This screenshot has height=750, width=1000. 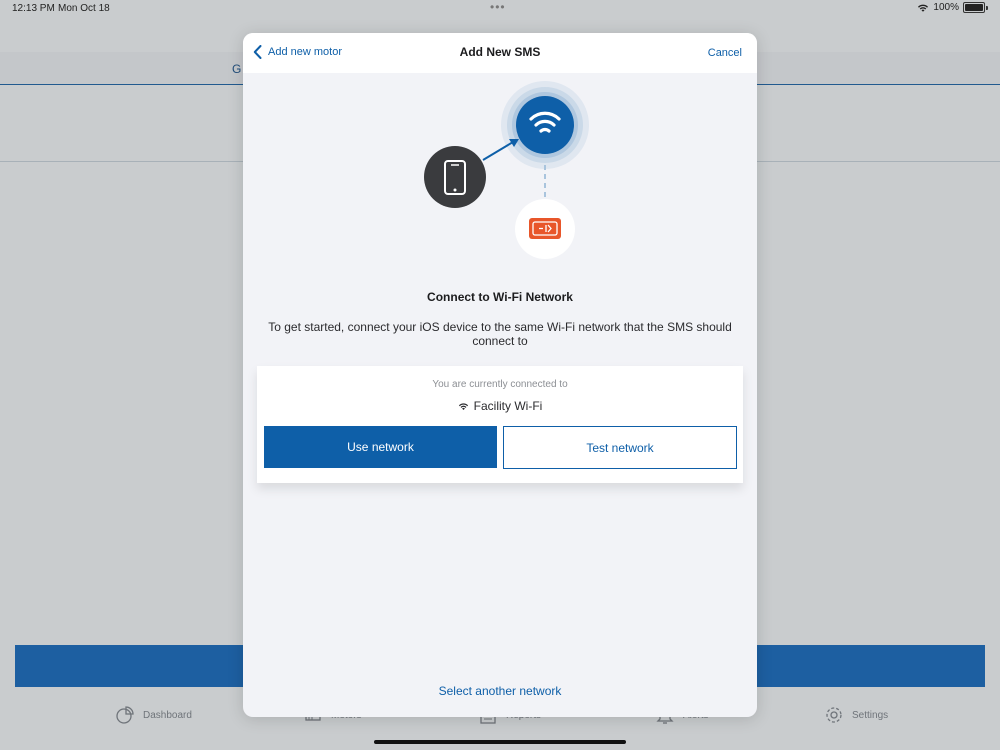 I want to click on connection-illustration, so click(x=506, y=170).